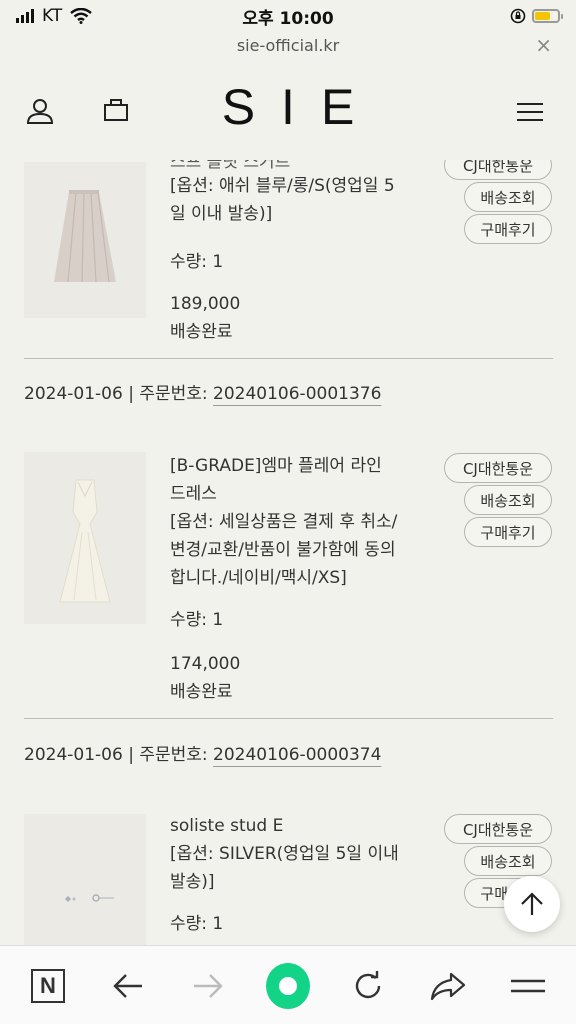 The height and width of the screenshot is (1024, 576). I want to click on product-option-line: 변경/교환/반품이 불가함에 동의, so click(283, 550).